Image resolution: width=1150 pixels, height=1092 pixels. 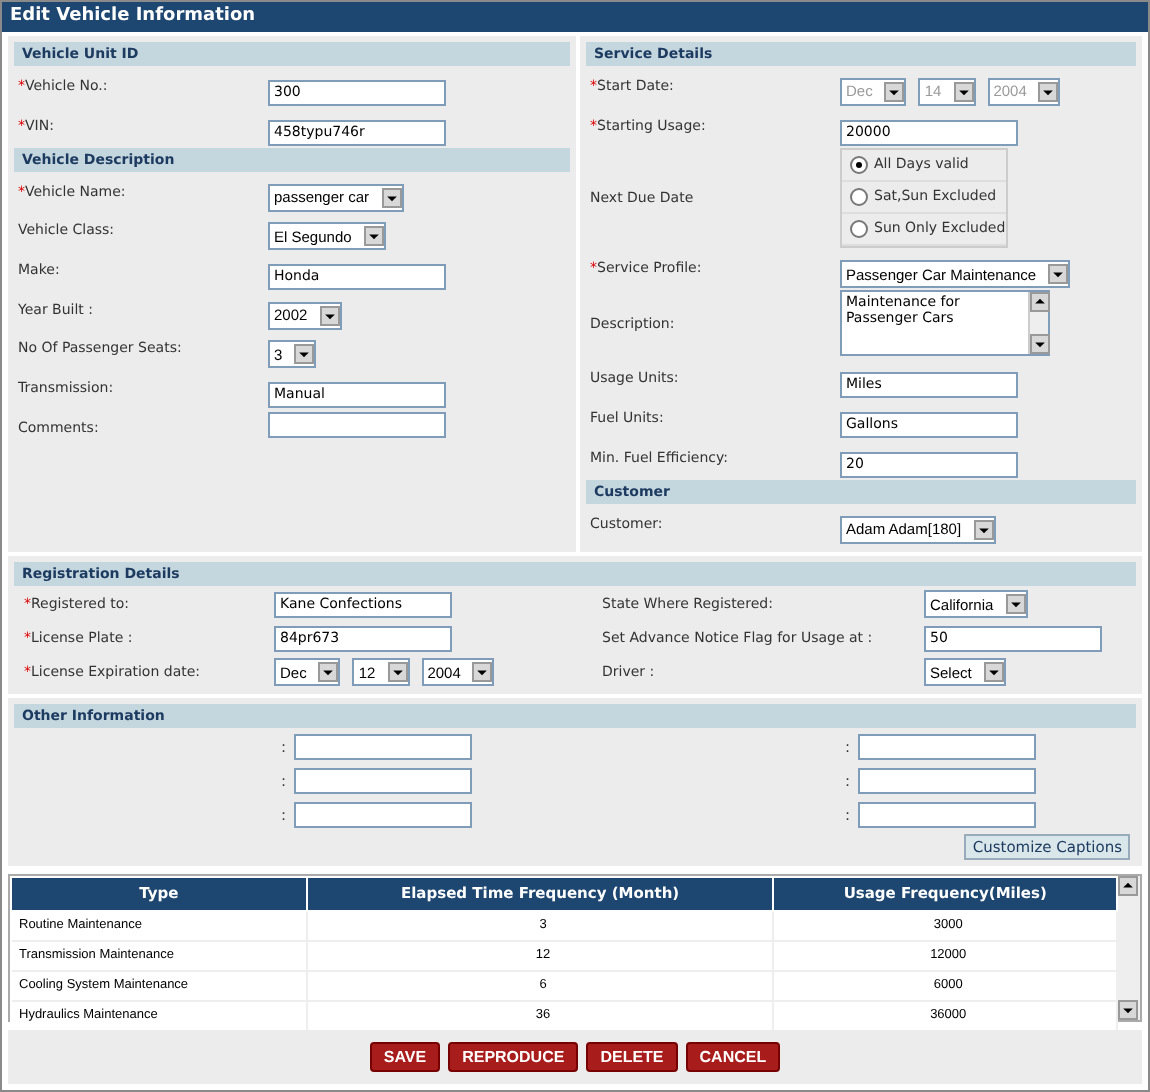 I want to click on action-button: CANCEL, so click(x=733, y=1056).